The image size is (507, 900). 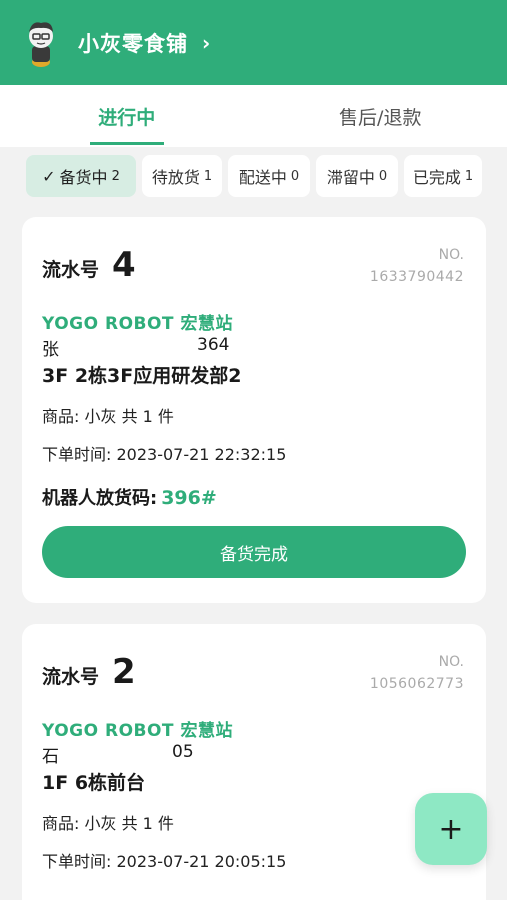 I want to click on tab-in-progress: 进行中, so click(x=127, y=116).